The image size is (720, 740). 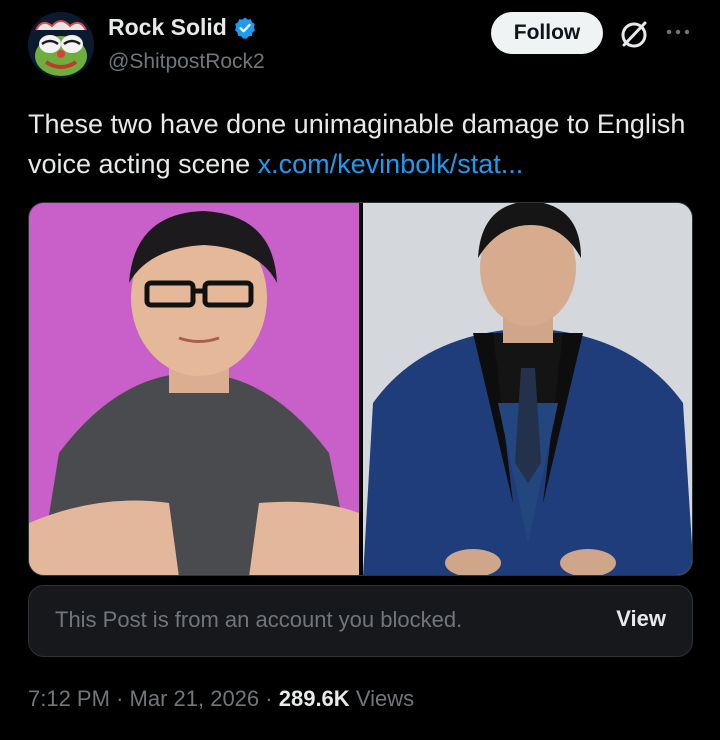 I want to click on views-count: 289.6K, so click(x=314, y=698).